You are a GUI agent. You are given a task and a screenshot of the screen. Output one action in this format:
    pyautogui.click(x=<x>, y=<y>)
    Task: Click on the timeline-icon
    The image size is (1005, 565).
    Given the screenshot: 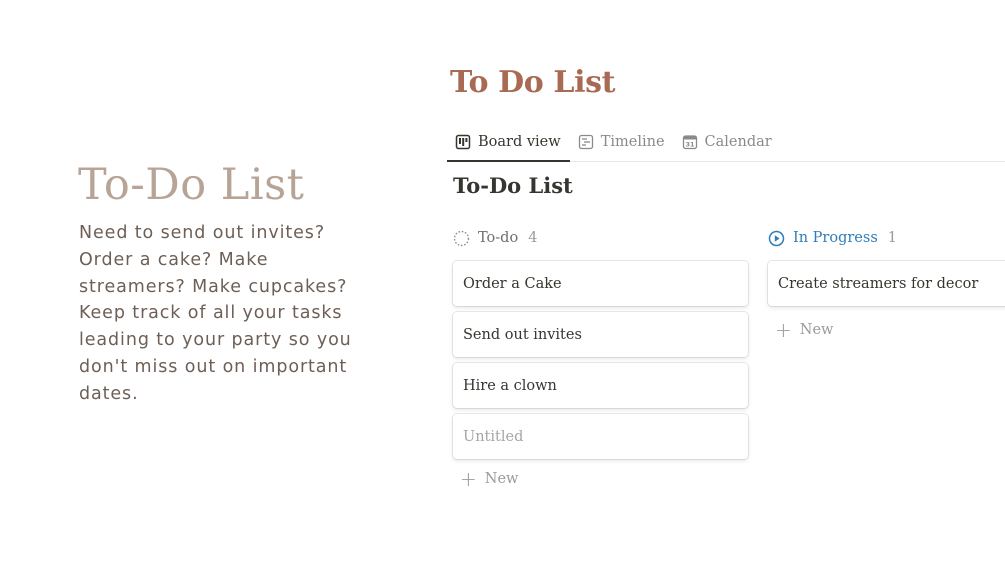 What is the action you would take?
    pyautogui.click(x=585, y=142)
    